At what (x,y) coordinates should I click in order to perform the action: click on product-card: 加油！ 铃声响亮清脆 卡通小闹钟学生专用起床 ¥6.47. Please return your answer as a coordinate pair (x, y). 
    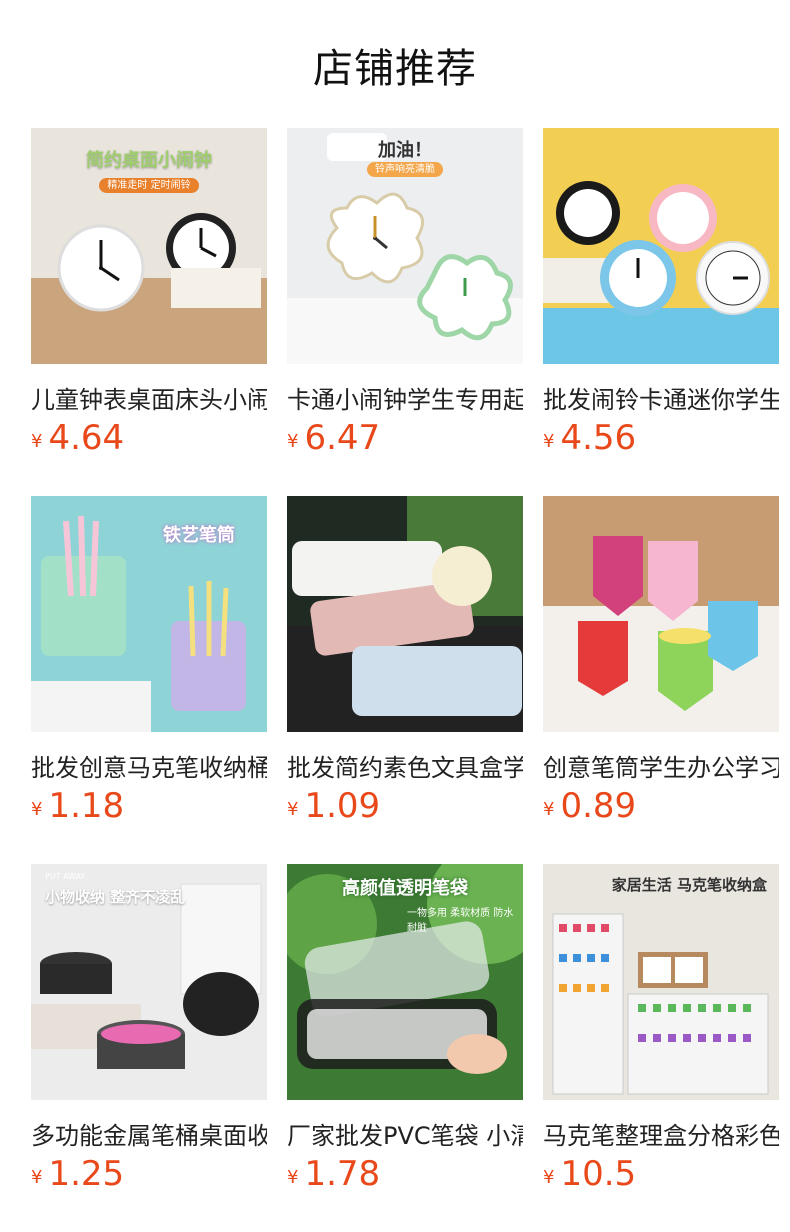
    Looking at the image, I should click on (405, 293).